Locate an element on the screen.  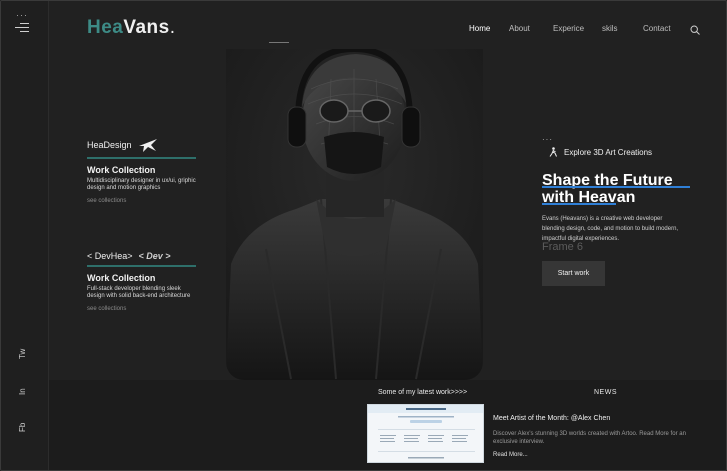
explore-row: Explore 3D Art Creations is located at coordinates (600, 152).